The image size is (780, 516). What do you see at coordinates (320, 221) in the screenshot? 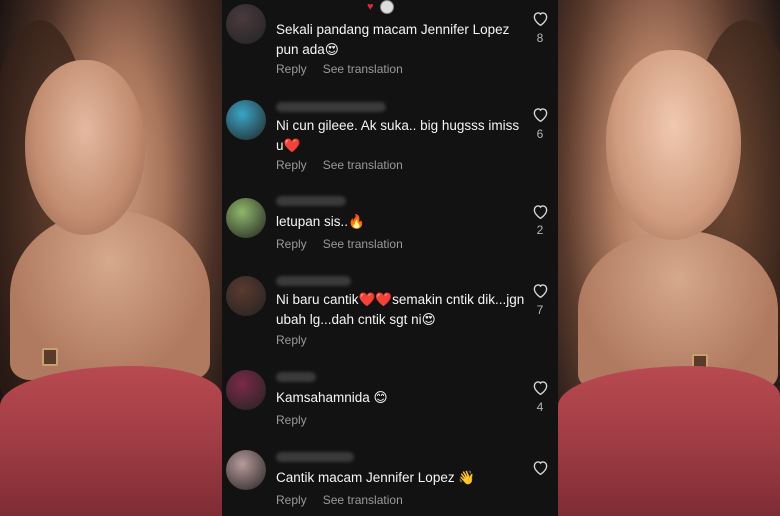
I see `comment-text: letupan sis..🔥` at bounding box center [320, 221].